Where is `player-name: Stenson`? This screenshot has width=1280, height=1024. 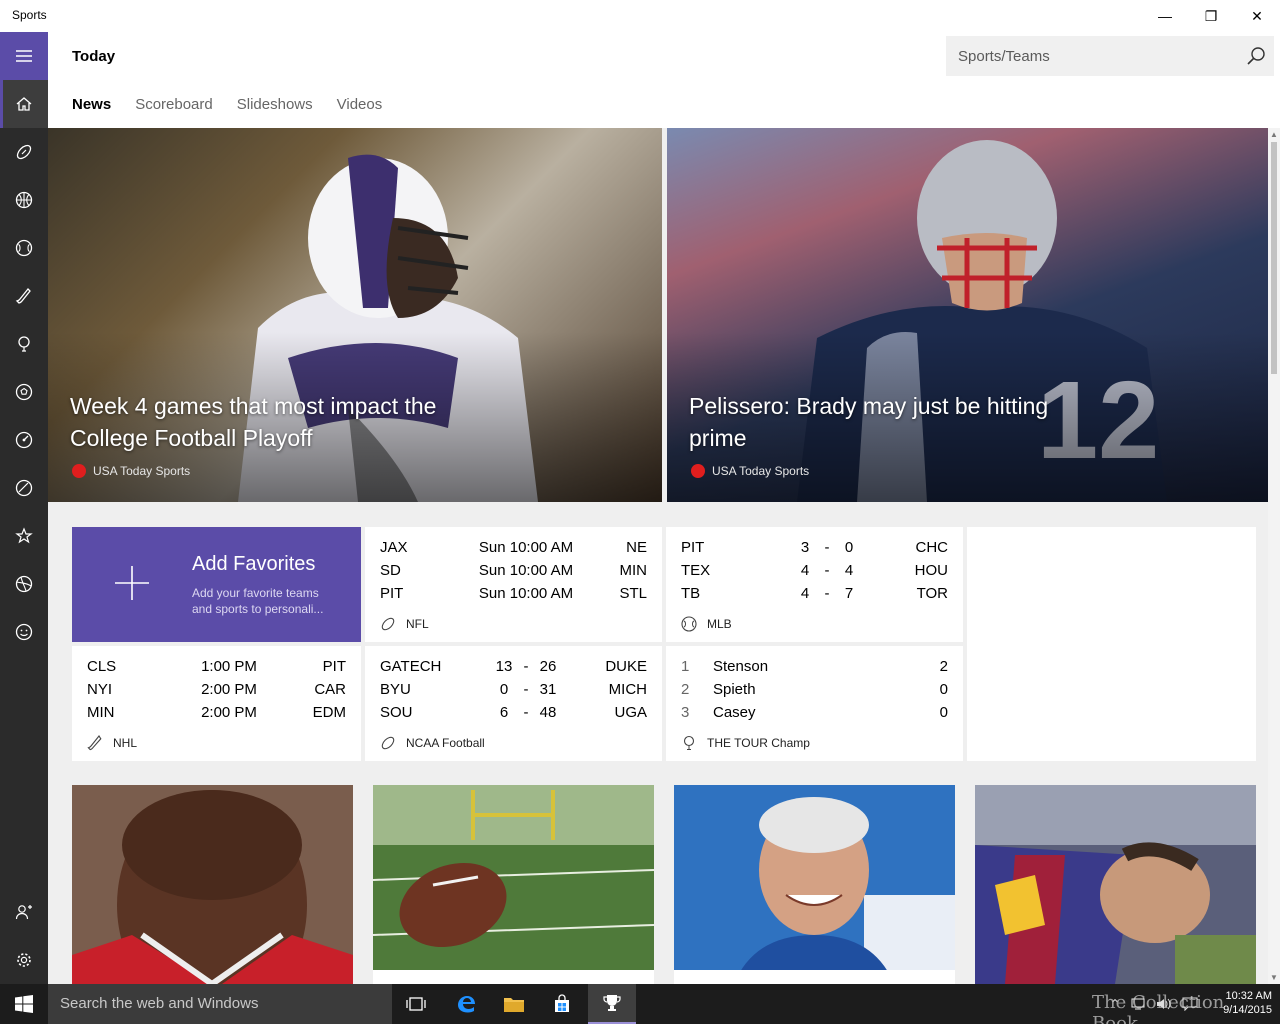 player-name: Stenson is located at coordinates (741, 666).